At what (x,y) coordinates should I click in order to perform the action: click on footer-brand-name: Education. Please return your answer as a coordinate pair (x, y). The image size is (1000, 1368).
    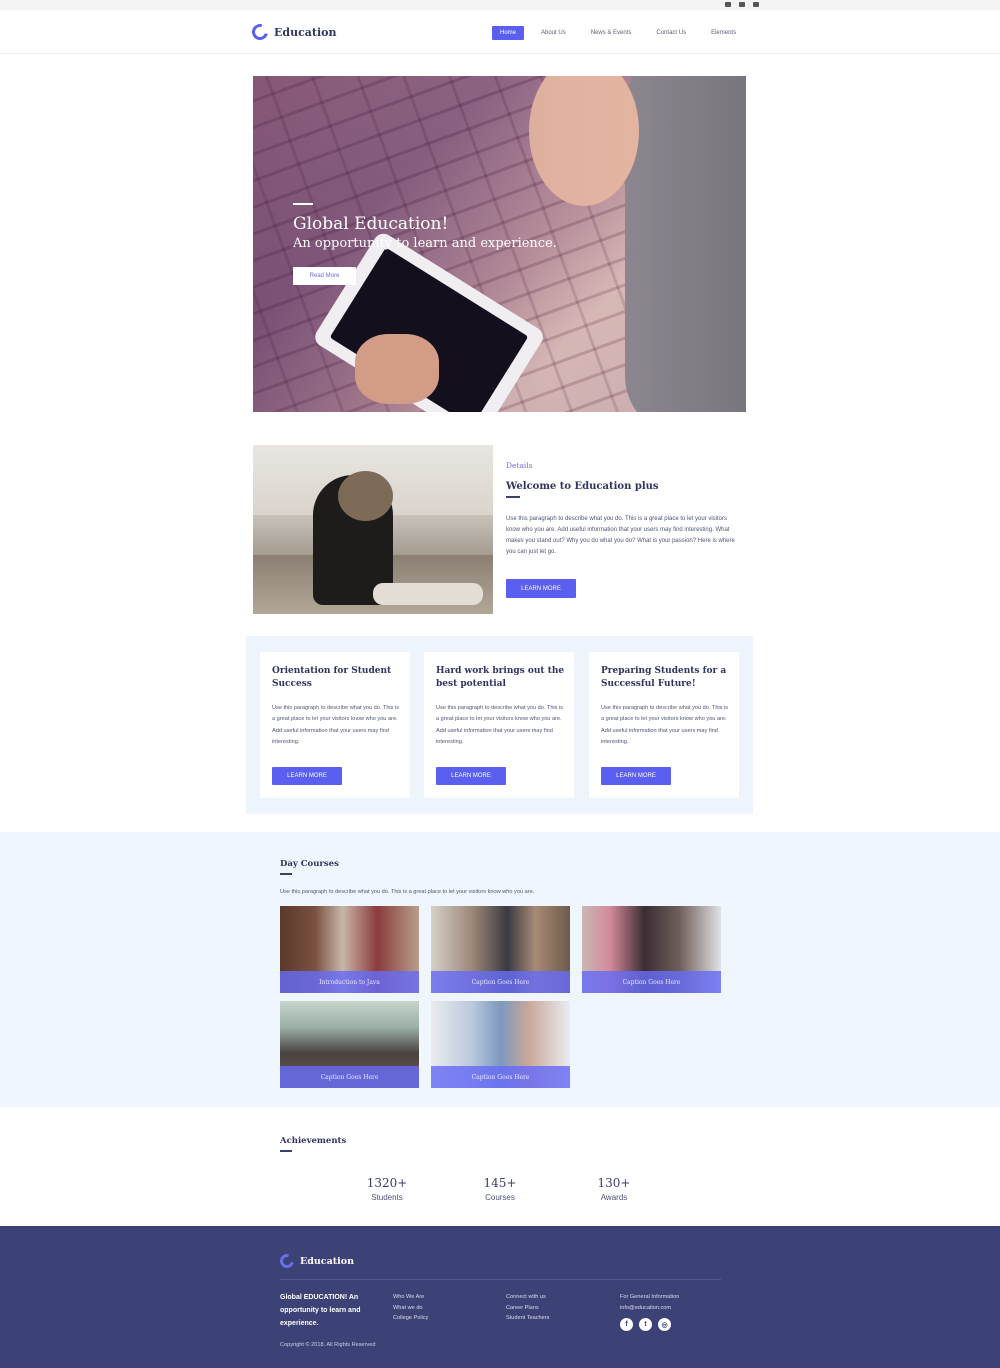
    Looking at the image, I should click on (327, 1261).